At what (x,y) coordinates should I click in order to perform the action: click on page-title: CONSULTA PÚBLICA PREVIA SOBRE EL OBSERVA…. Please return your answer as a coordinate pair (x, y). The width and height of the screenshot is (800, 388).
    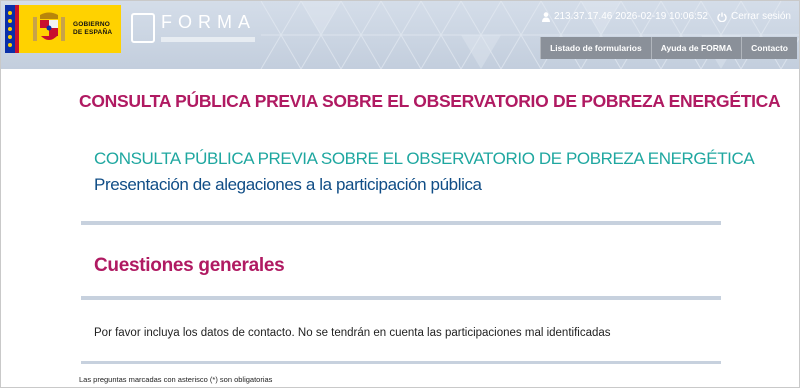
    Looking at the image, I should click on (430, 101).